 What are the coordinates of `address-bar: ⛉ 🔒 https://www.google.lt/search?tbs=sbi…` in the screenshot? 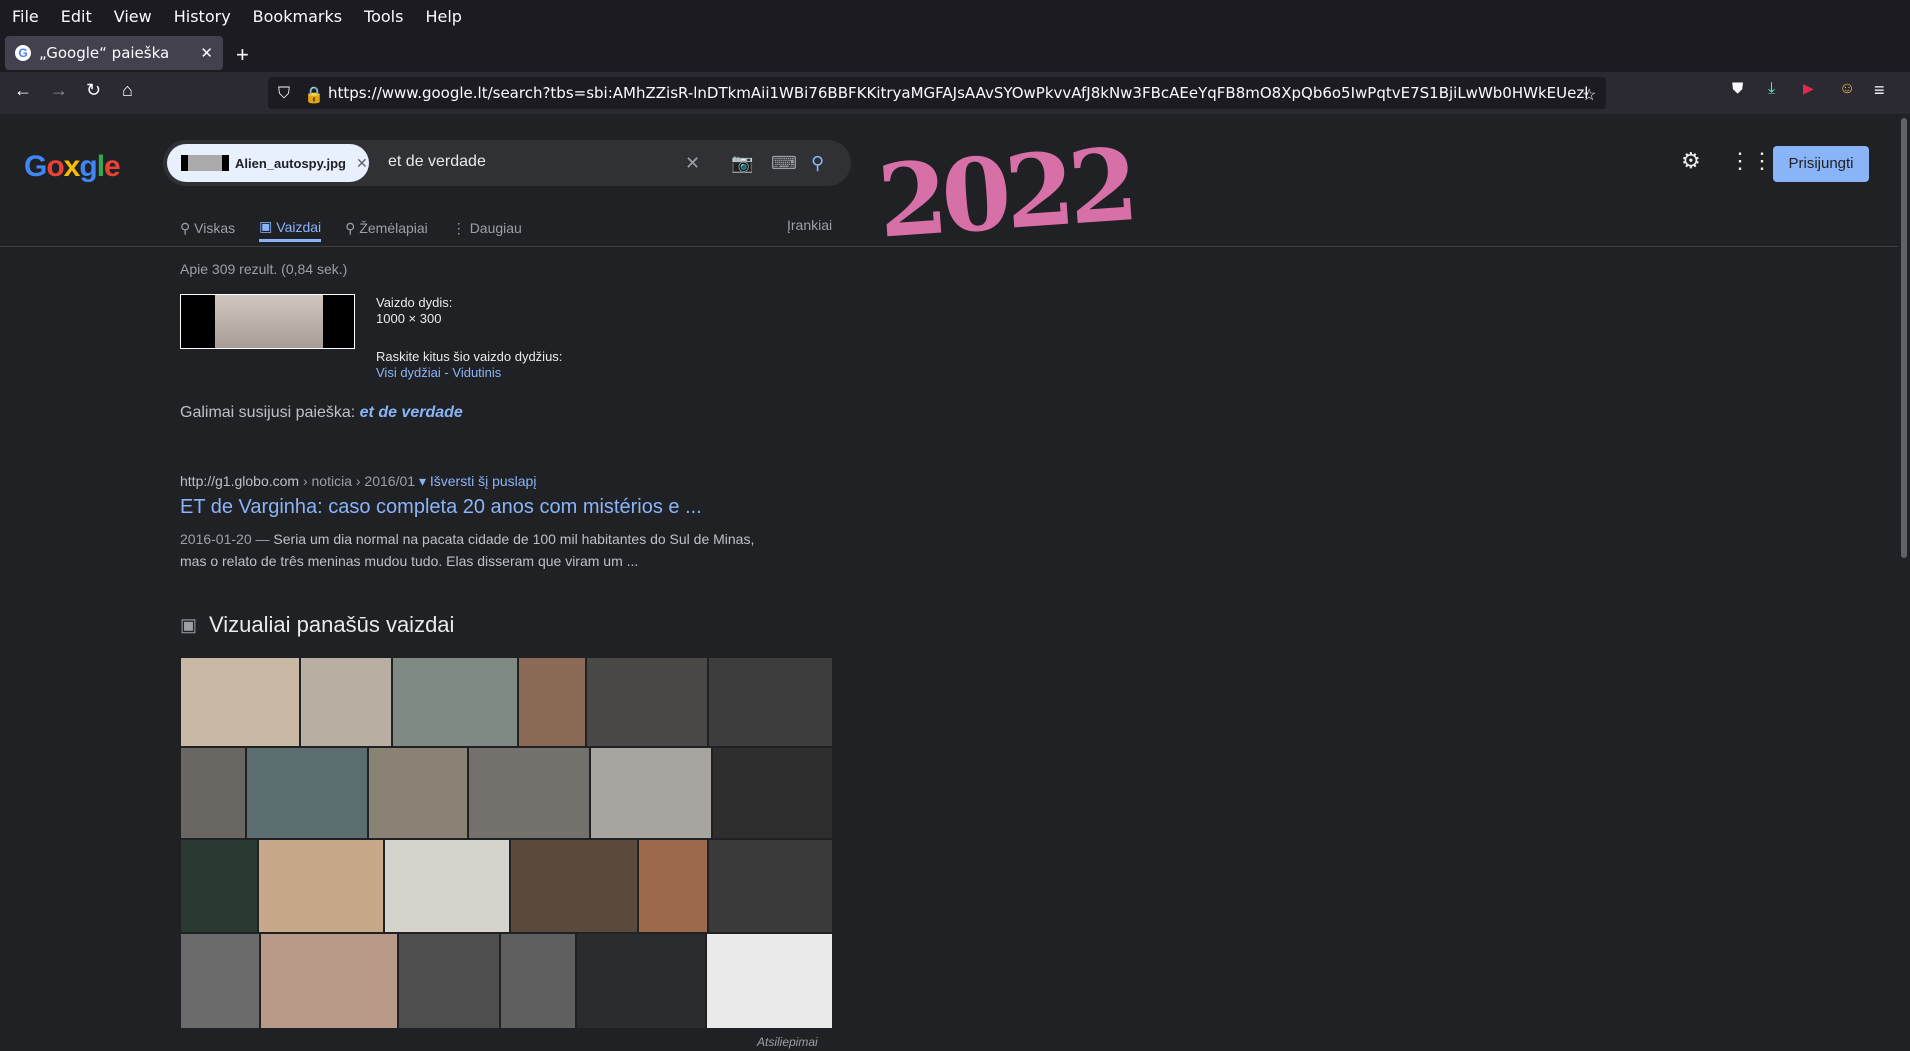 It's located at (937, 93).